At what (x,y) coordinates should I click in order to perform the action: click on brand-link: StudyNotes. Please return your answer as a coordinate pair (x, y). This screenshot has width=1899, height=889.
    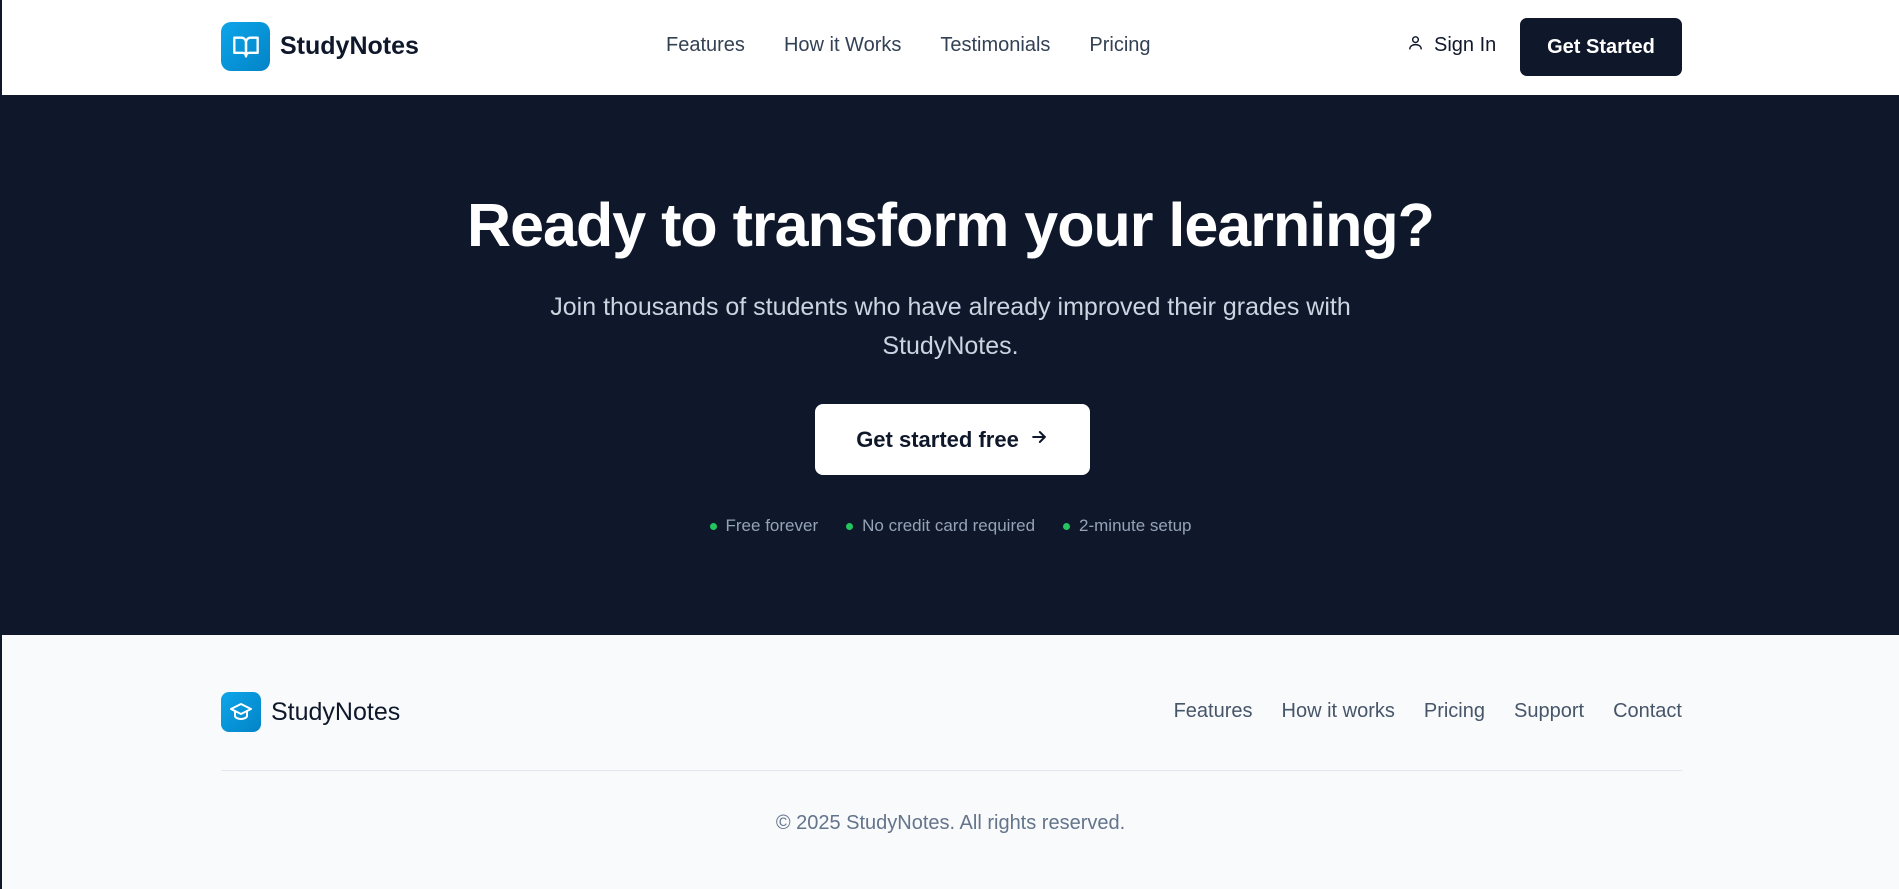
    Looking at the image, I should click on (320, 46).